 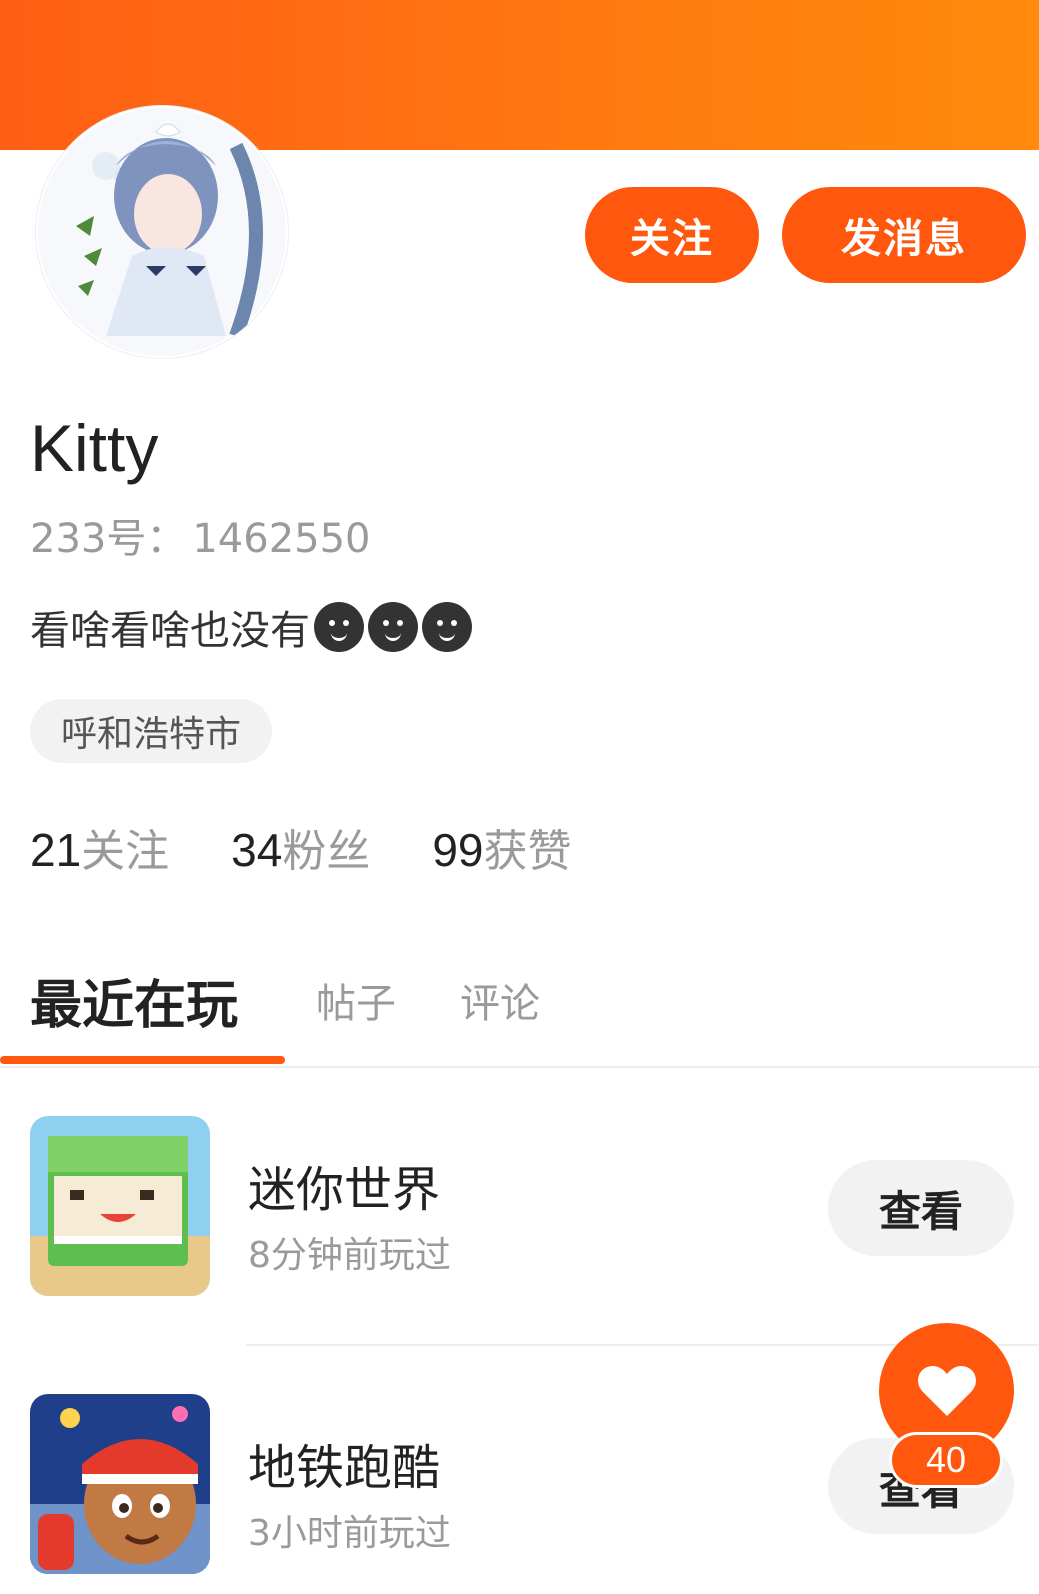 I want to click on username: Kitty, so click(x=94, y=448).